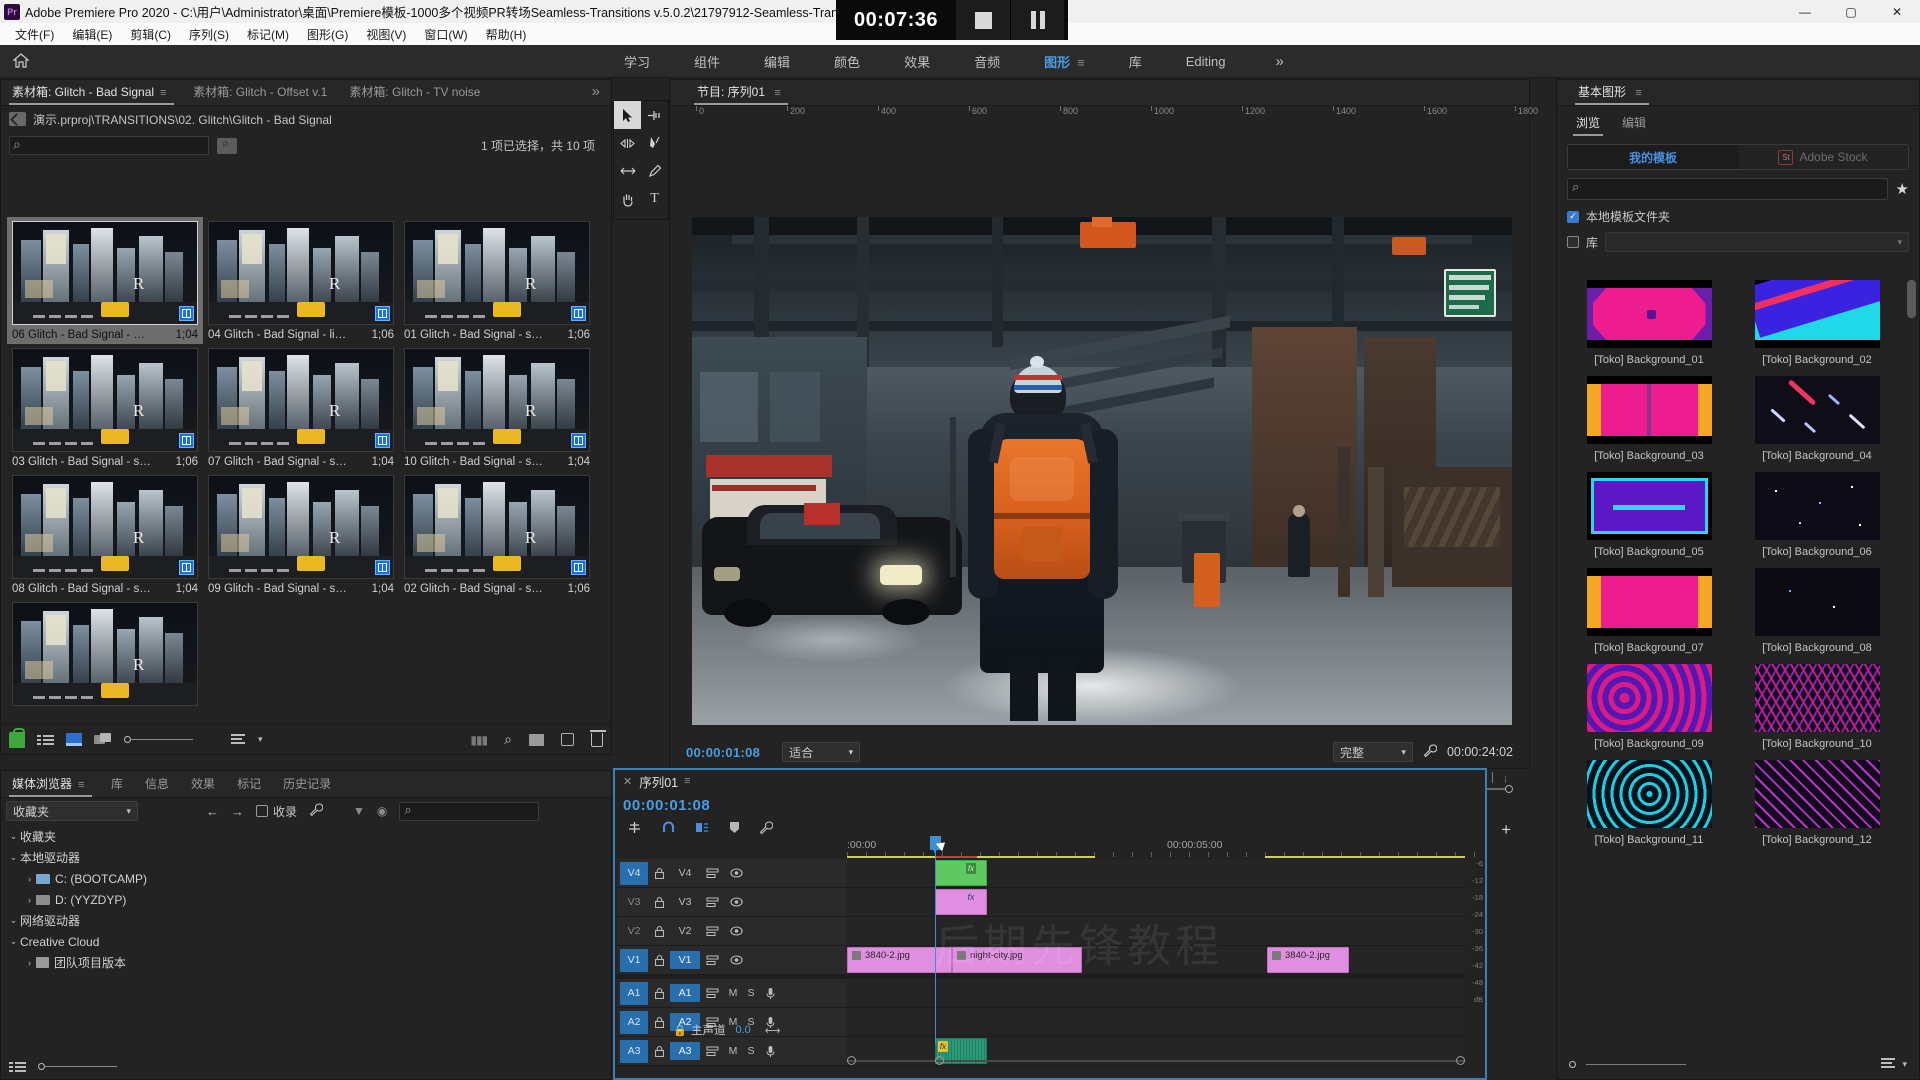  Describe the element at coordinates (21, 61) in the screenshot. I see `home-icon` at that location.